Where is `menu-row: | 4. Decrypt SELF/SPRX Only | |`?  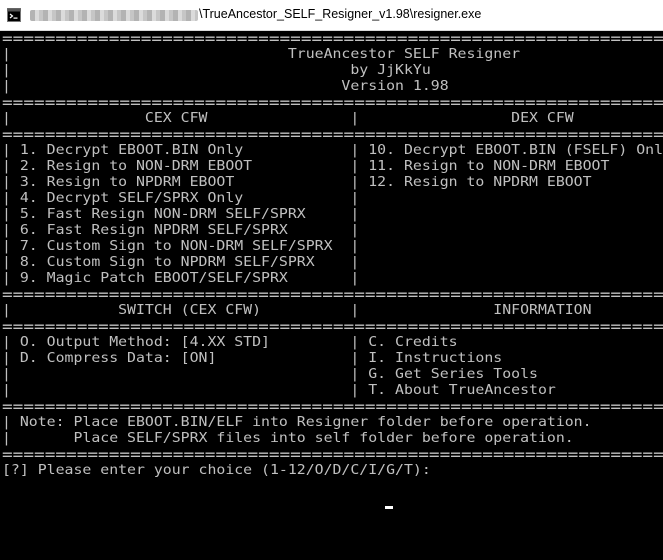 menu-row: | 4. Decrypt SELF/SPRX Only | | is located at coordinates (181, 198).